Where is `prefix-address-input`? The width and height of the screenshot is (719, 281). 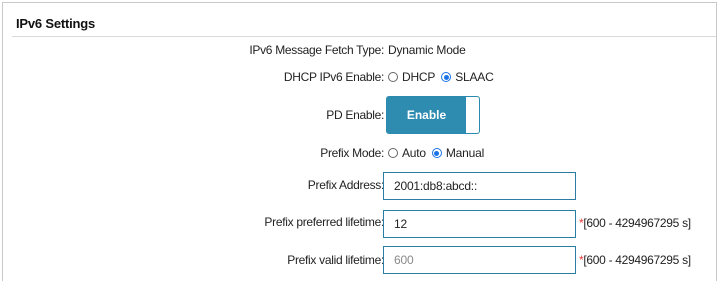
prefix-address-input is located at coordinates (479, 186).